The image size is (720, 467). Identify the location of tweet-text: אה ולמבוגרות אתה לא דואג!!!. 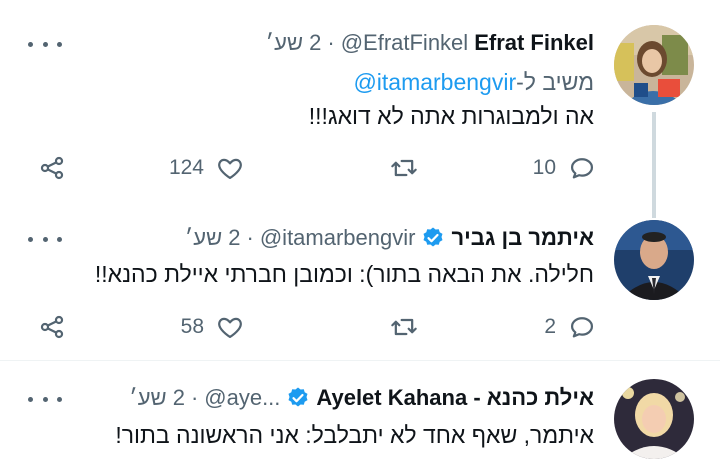
(451, 116).